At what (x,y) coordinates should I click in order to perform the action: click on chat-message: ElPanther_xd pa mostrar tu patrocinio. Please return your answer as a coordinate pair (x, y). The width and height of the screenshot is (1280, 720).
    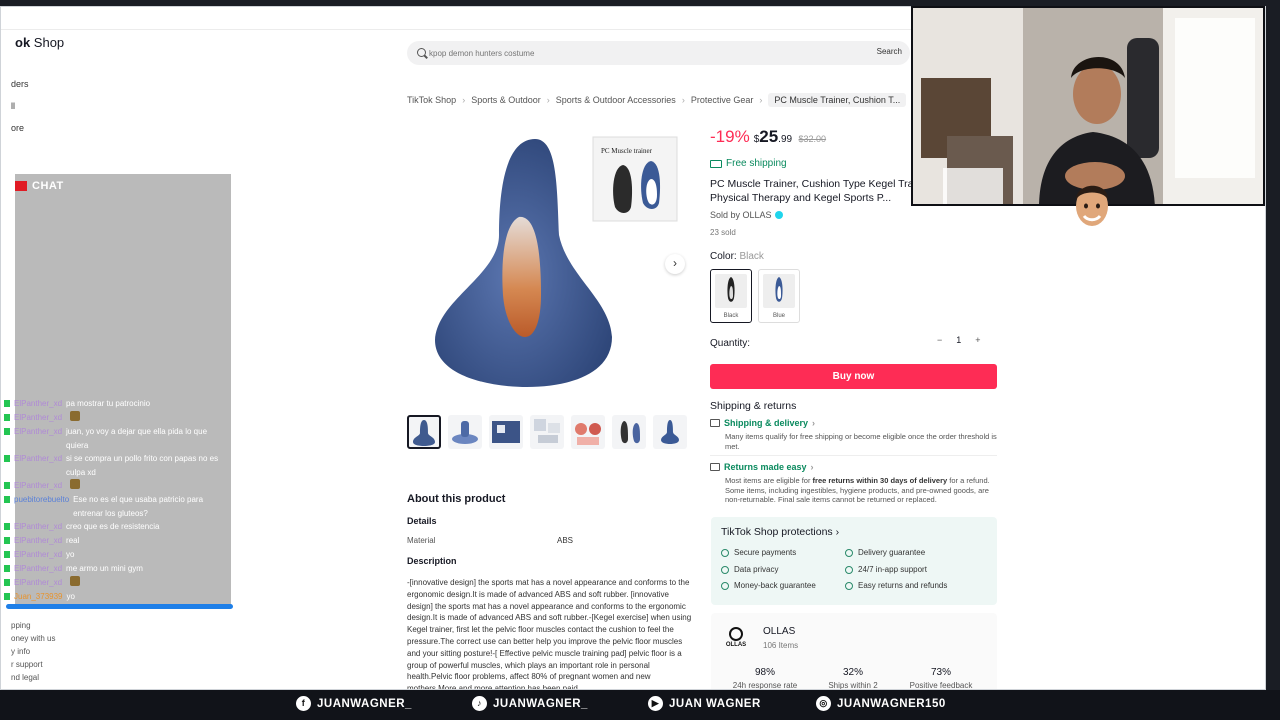
    Looking at the image, I should click on (114, 404).